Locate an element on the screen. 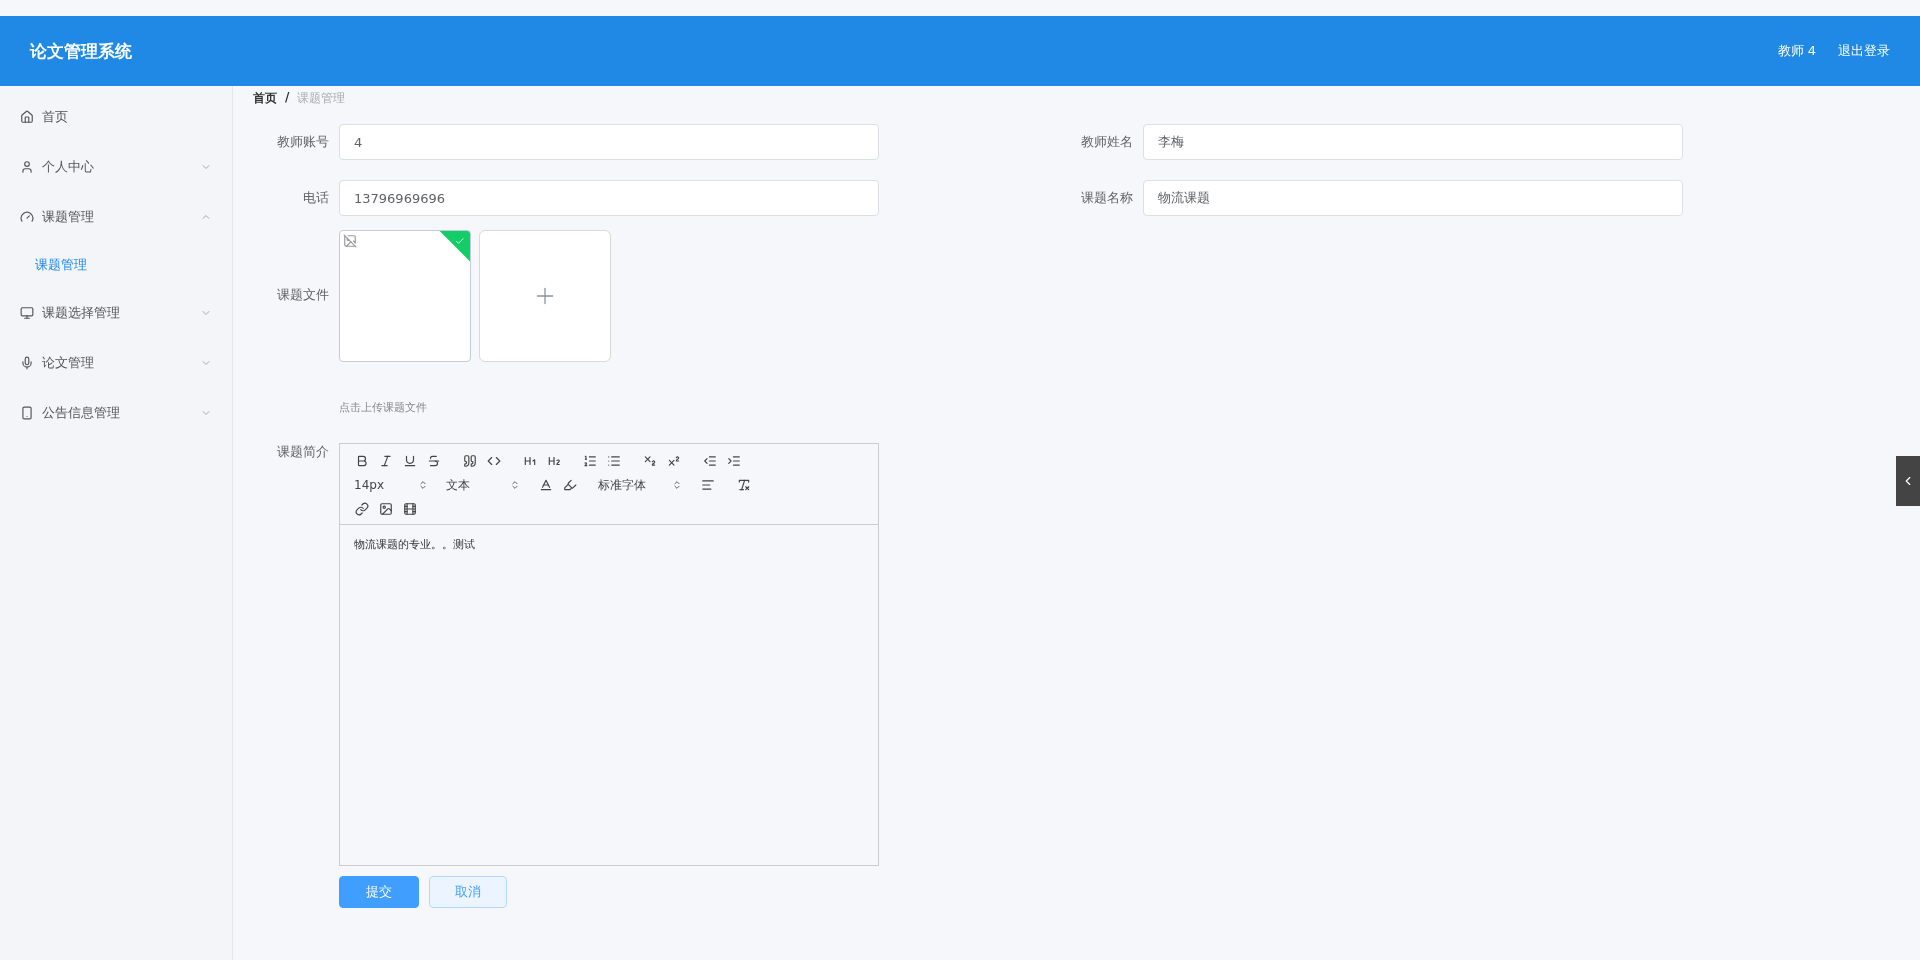  broken-image-icon is located at coordinates (350, 241).